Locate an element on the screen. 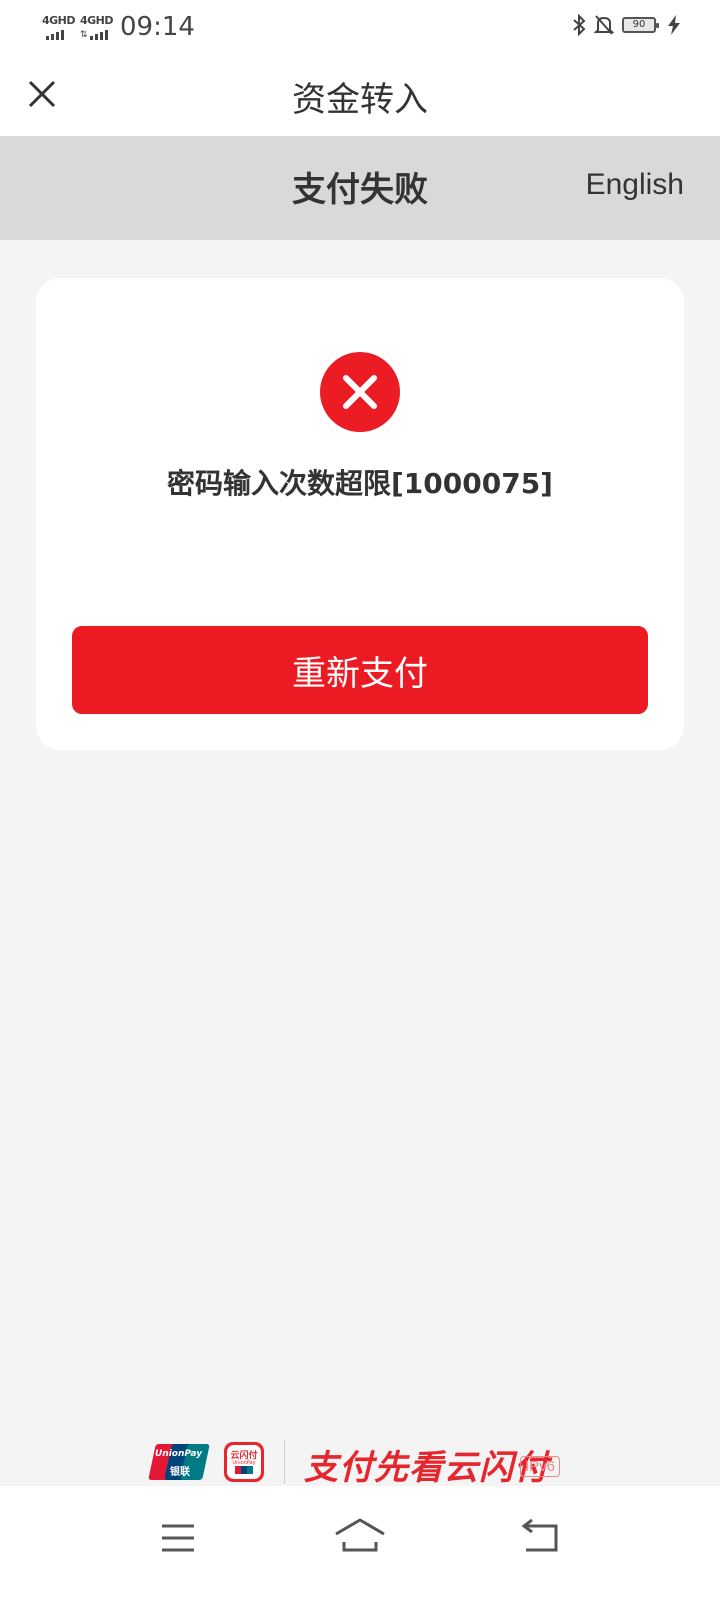 This screenshot has width=720, height=1600. status-time: 09:14 is located at coordinates (157, 27).